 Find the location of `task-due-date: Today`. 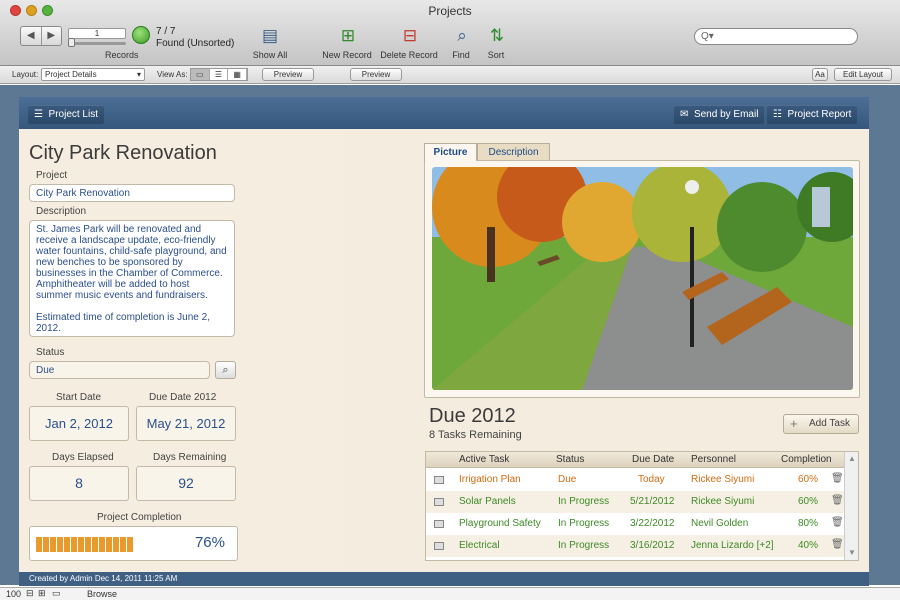

task-due-date: Today is located at coordinates (651, 479).